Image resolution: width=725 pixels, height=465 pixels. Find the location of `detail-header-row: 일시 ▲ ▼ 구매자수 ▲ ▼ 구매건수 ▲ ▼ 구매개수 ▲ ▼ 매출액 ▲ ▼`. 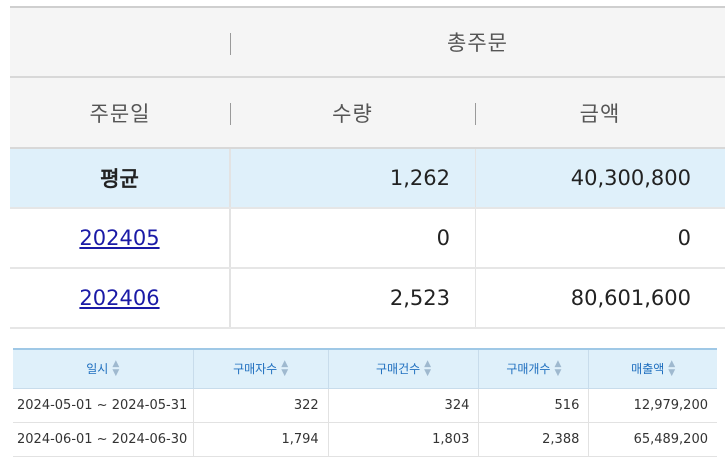

detail-header-row: 일시 ▲ ▼ 구매자수 ▲ ▼ 구매건수 ▲ ▼ 구매개수 ▲ ▼ 매출액 ▲ ▼ is located at coordinates (365, 368).